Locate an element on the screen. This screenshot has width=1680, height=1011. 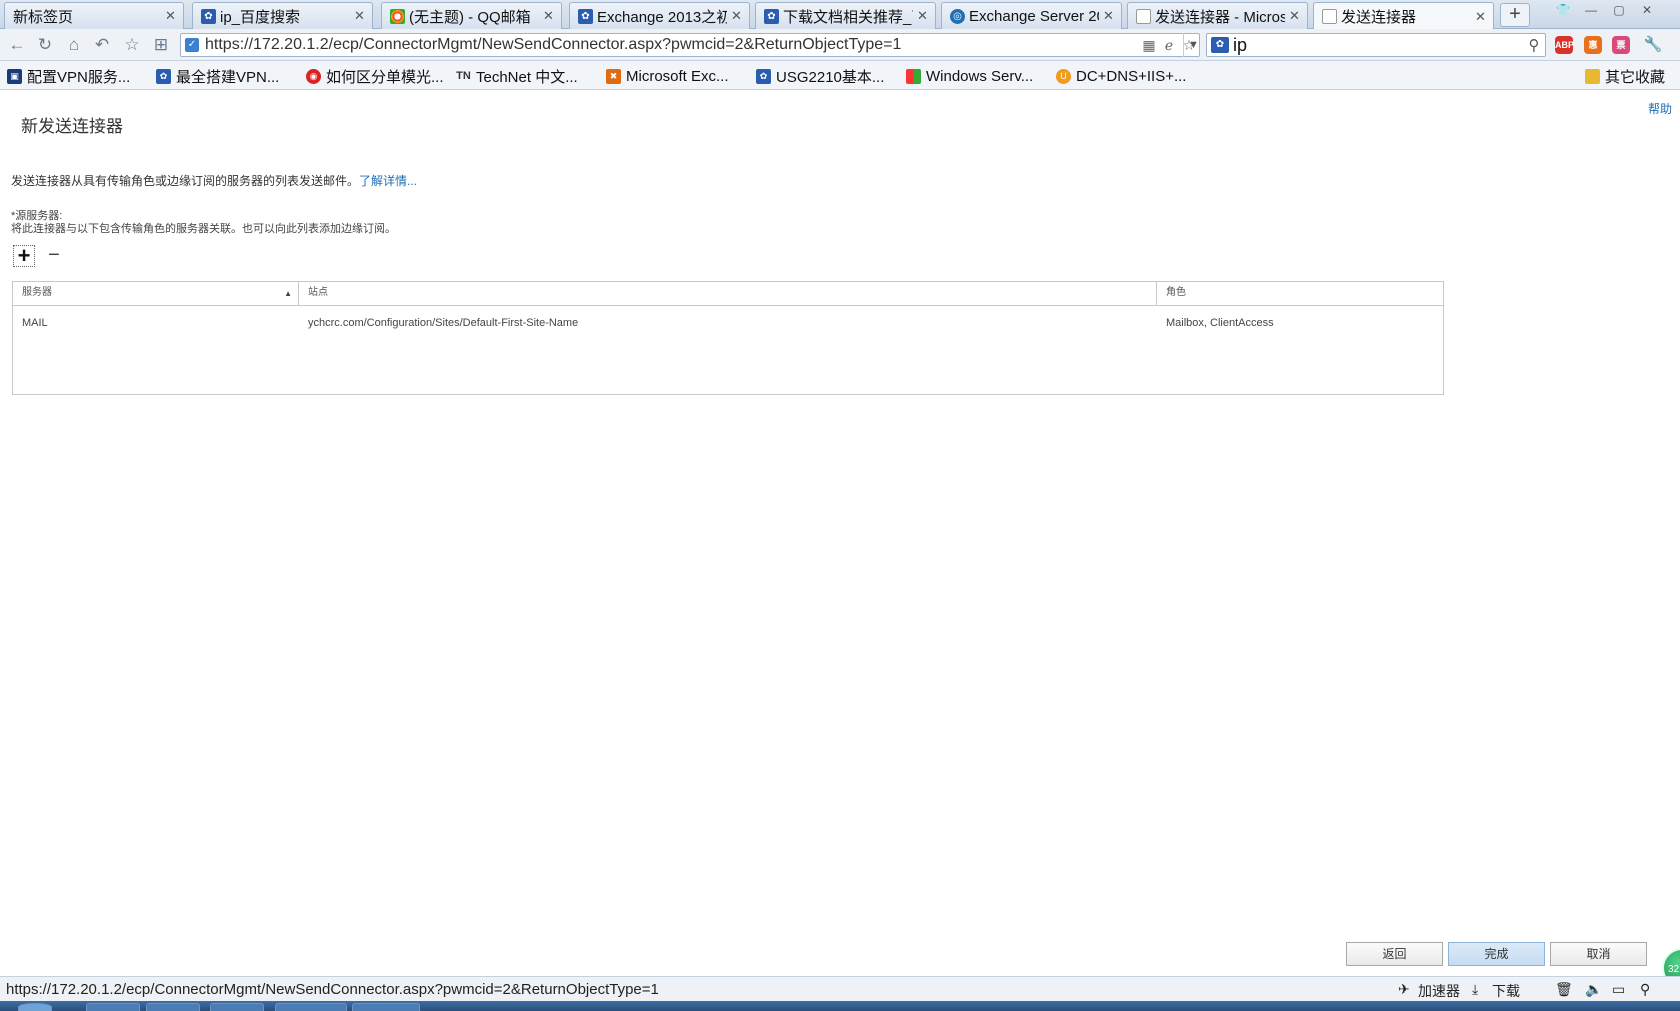
search-box: ✿ ip ⚲ is located at coordinates (1376, 45).